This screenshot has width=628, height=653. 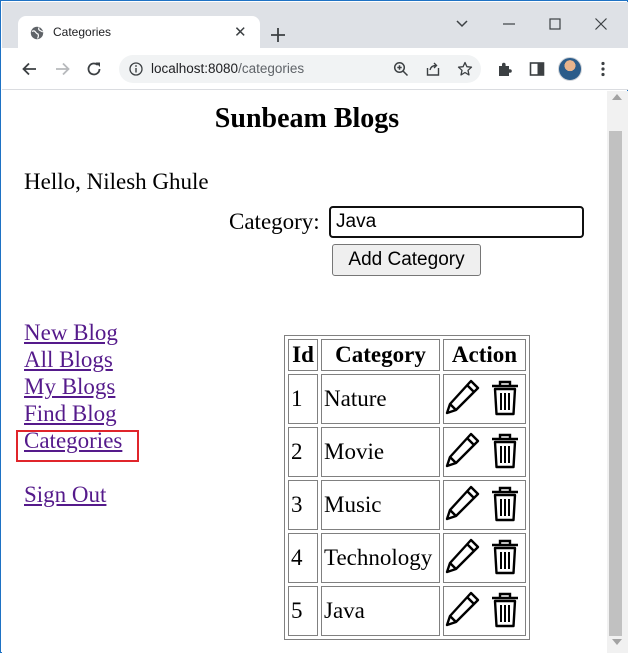 I want to click on scroll-thumb, so click(x=615, y=383).